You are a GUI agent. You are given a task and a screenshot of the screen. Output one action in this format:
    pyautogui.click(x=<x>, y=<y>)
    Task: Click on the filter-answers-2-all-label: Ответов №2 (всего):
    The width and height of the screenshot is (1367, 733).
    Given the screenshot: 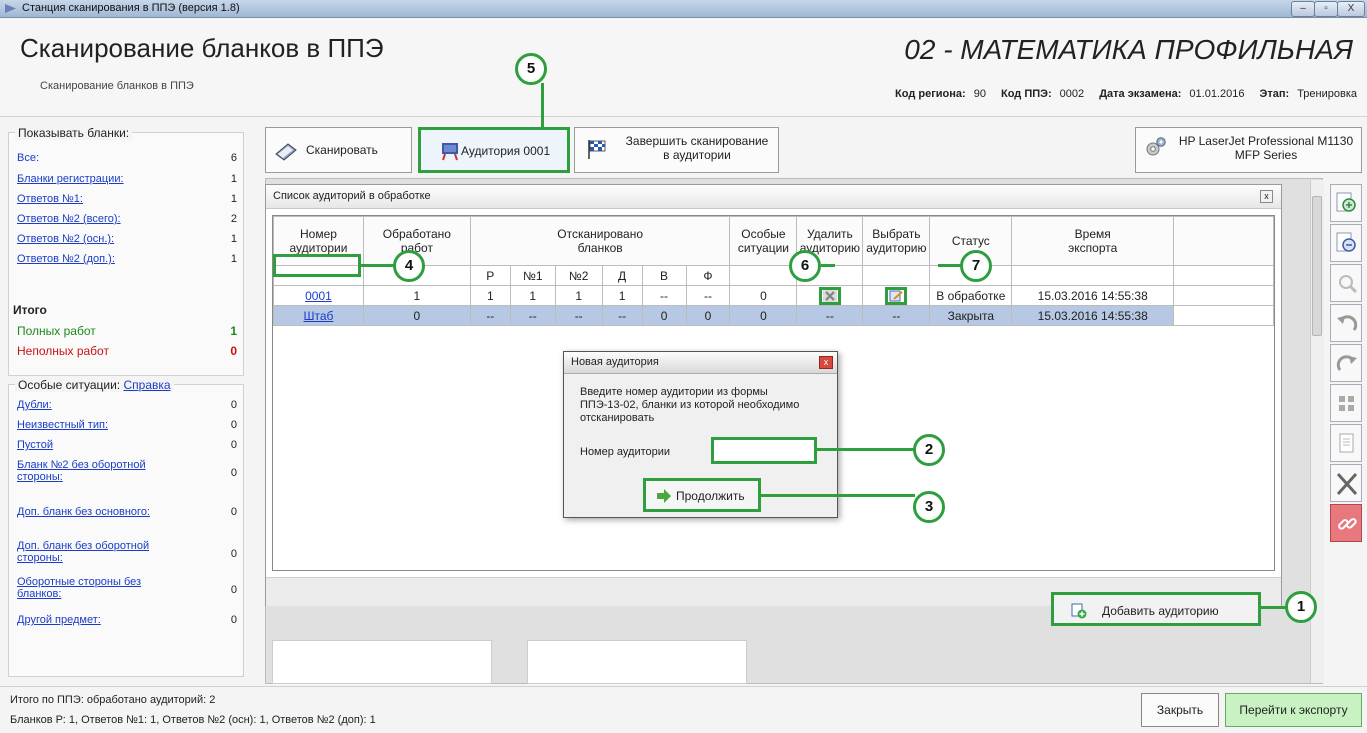 What is the action you would take?
    pyautogui.click(x=69, y=219)
    